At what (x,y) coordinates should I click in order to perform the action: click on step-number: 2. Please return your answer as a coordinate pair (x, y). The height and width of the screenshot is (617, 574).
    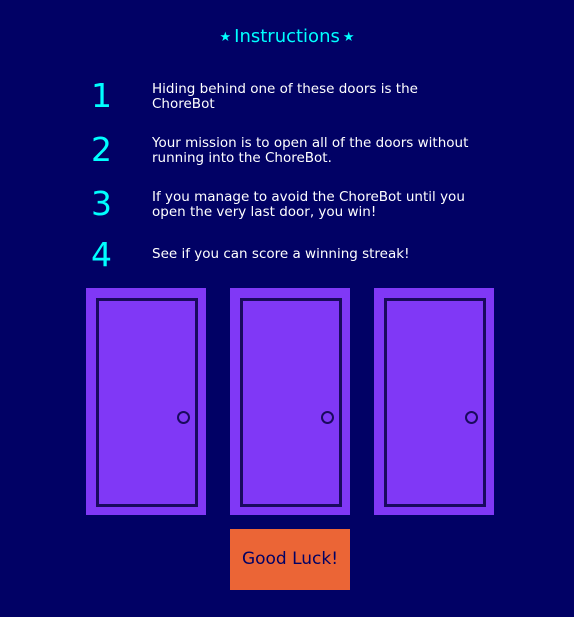
    Looking at the image, I should click on (101, 149).